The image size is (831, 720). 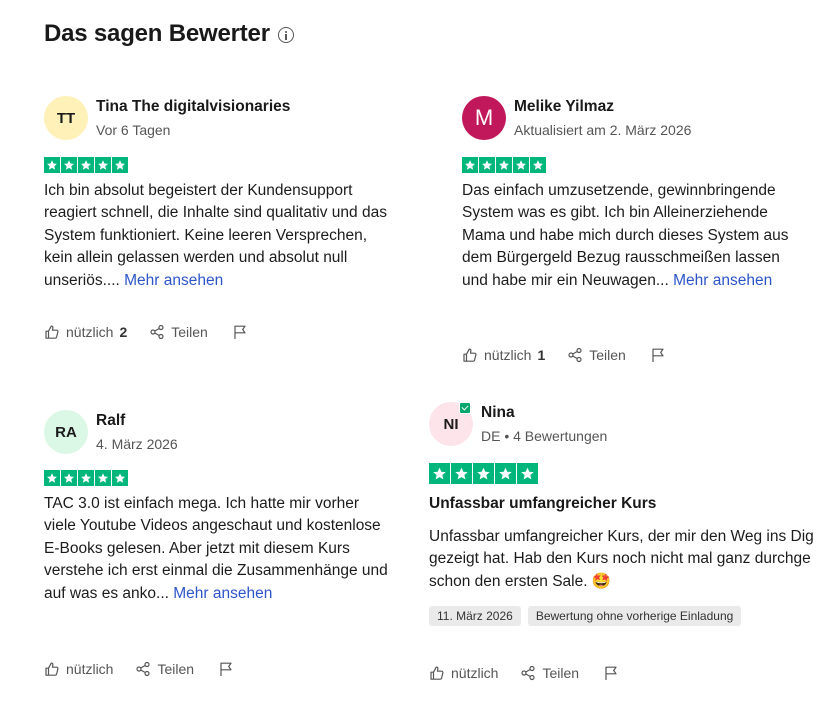 I want to click on avatar: M, so click(x=484, y=118).